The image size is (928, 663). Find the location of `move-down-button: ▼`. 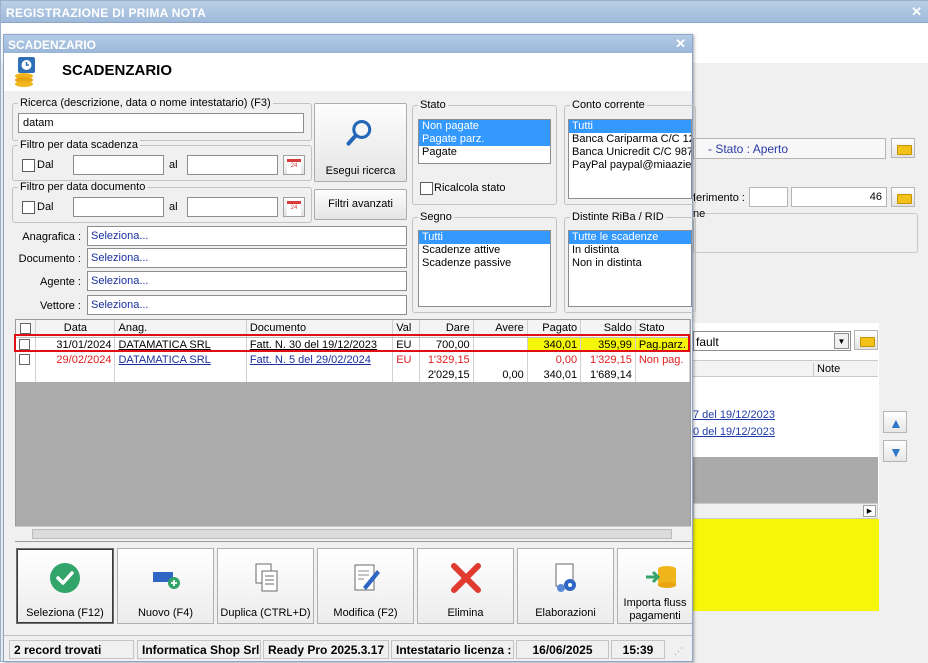

move-down-button: ▼ is located at coordinates (895, 451).